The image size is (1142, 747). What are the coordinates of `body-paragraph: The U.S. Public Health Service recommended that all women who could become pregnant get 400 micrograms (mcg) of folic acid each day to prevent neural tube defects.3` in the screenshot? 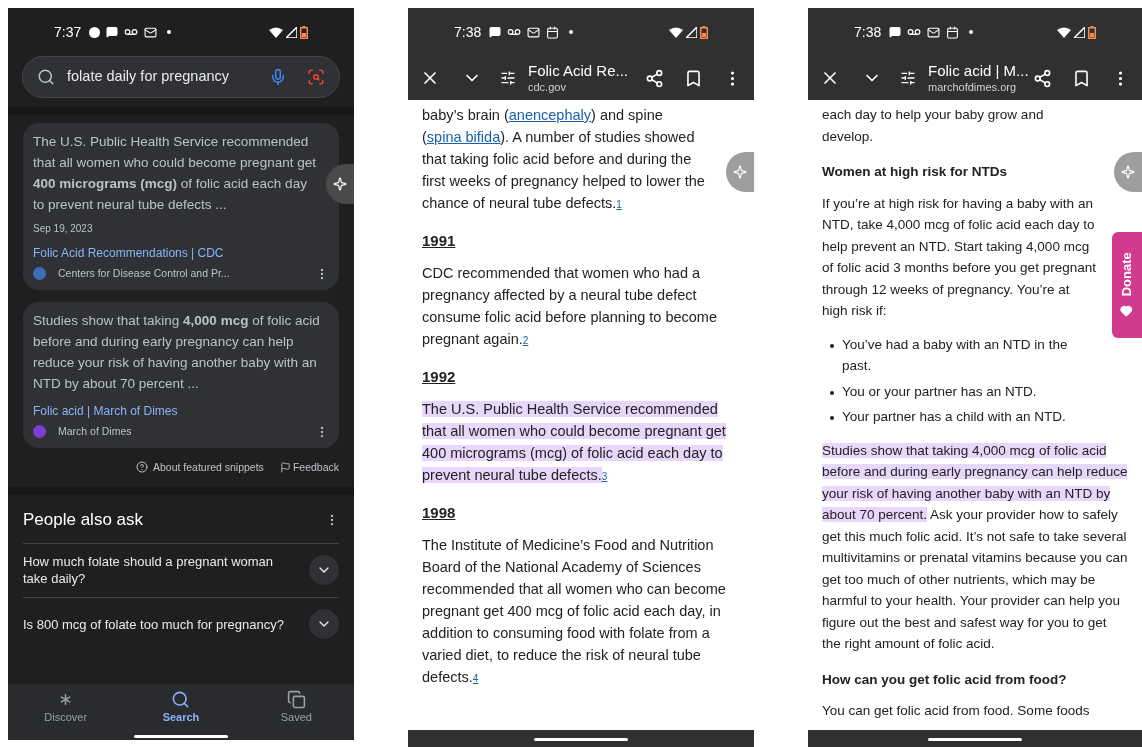 It's located at (574, 442).